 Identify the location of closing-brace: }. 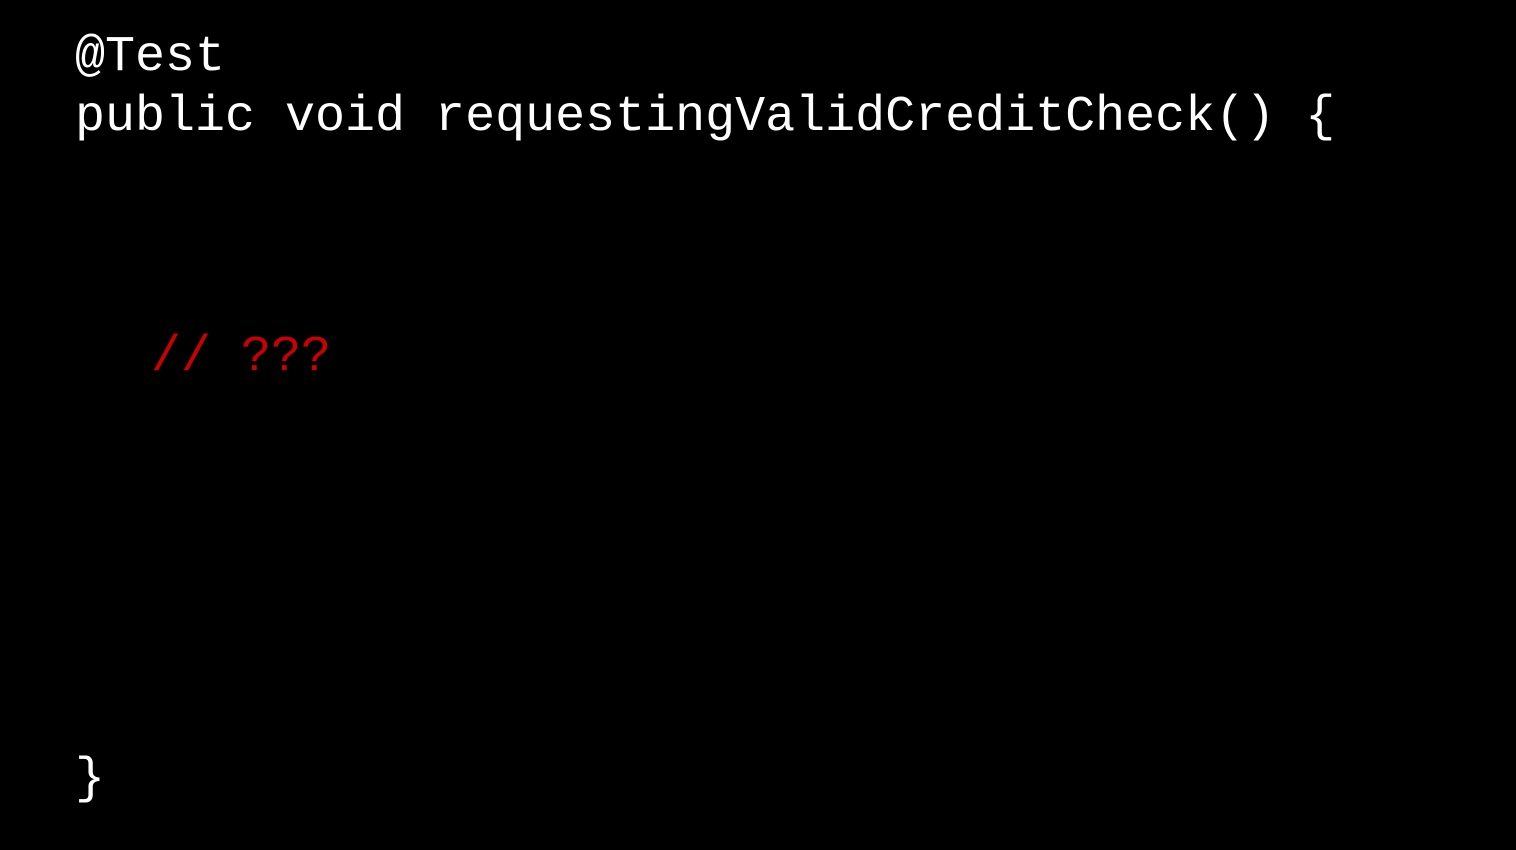
(90, 779).